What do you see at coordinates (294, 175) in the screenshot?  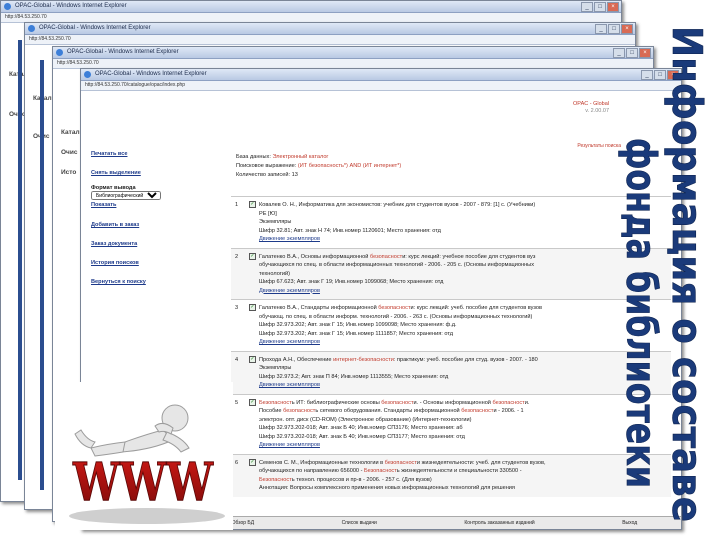 I see `count-value: 13` at bounding box center [294, 175].